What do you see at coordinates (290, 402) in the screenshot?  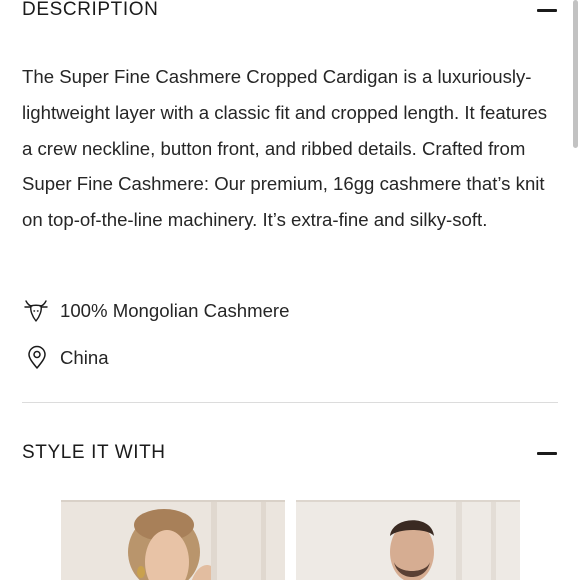 I see `section-divider` at bounding box center [290, 402].